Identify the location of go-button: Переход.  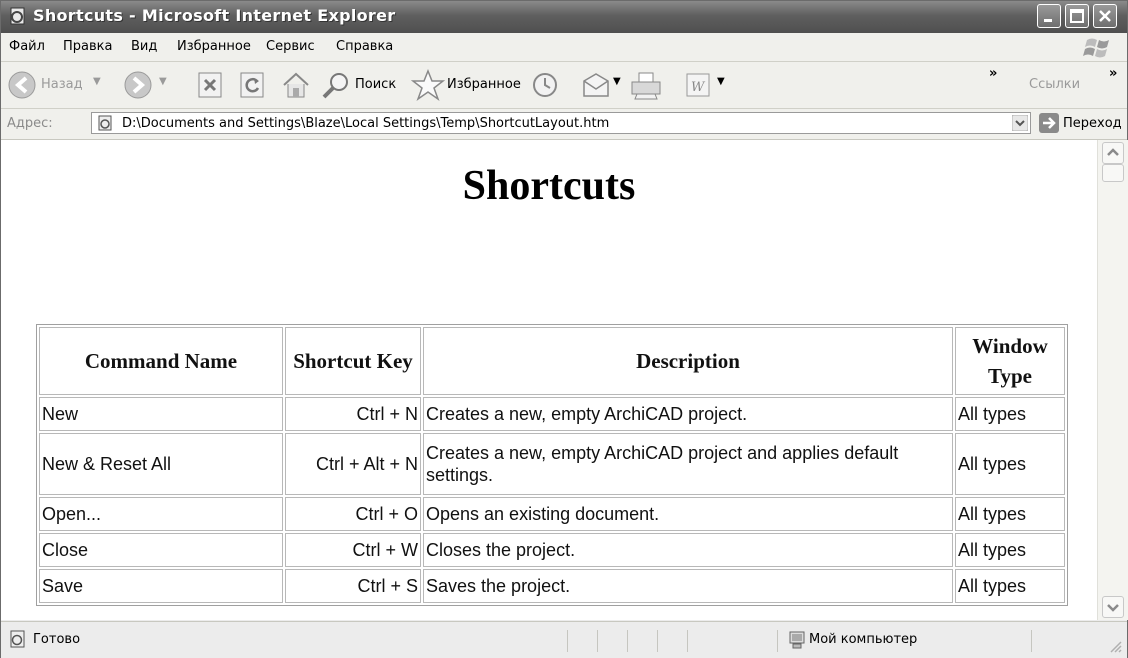
(1092, 123).